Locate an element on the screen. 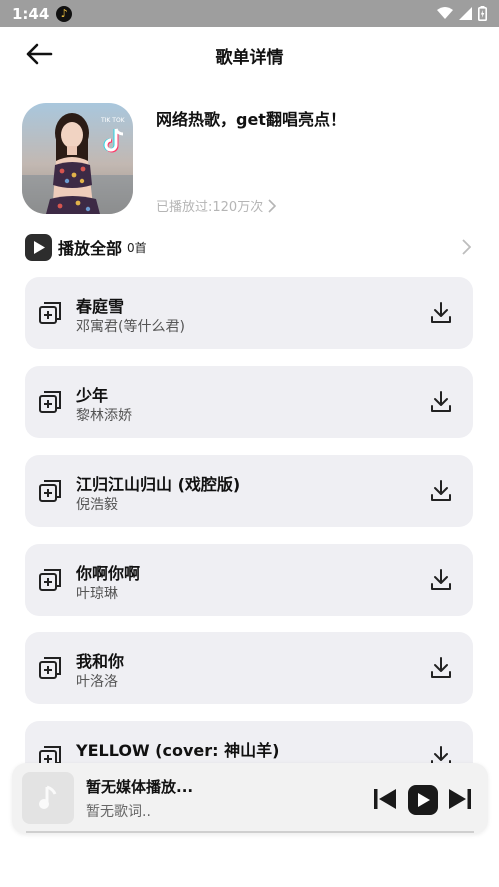 This screenshot has width=499, height=887. song-artist: 叶琼琳 is located at coordinates (97, 594).